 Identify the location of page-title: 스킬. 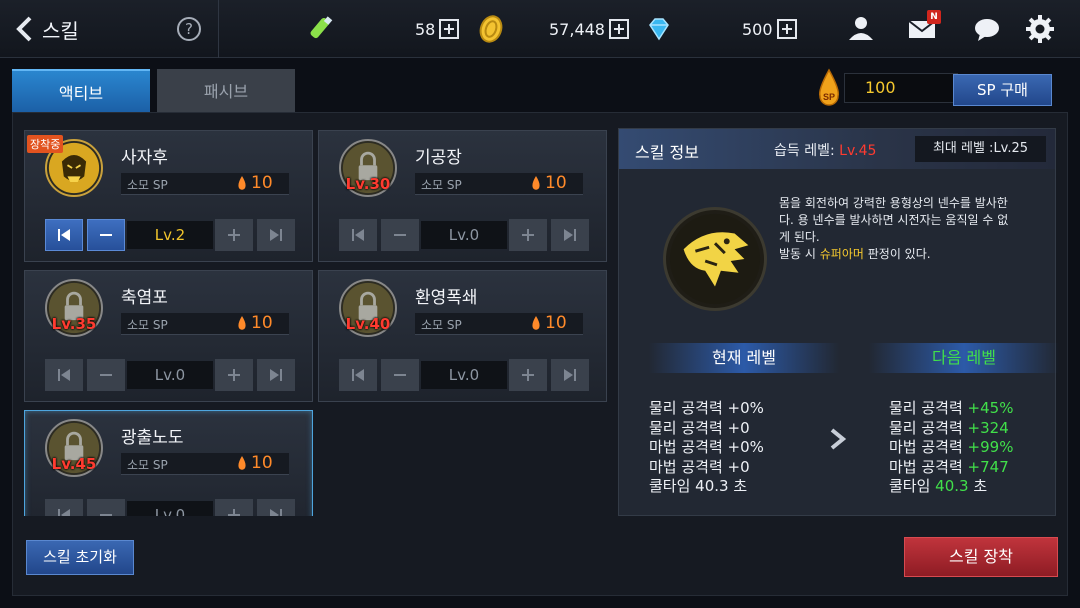
(60, 30).